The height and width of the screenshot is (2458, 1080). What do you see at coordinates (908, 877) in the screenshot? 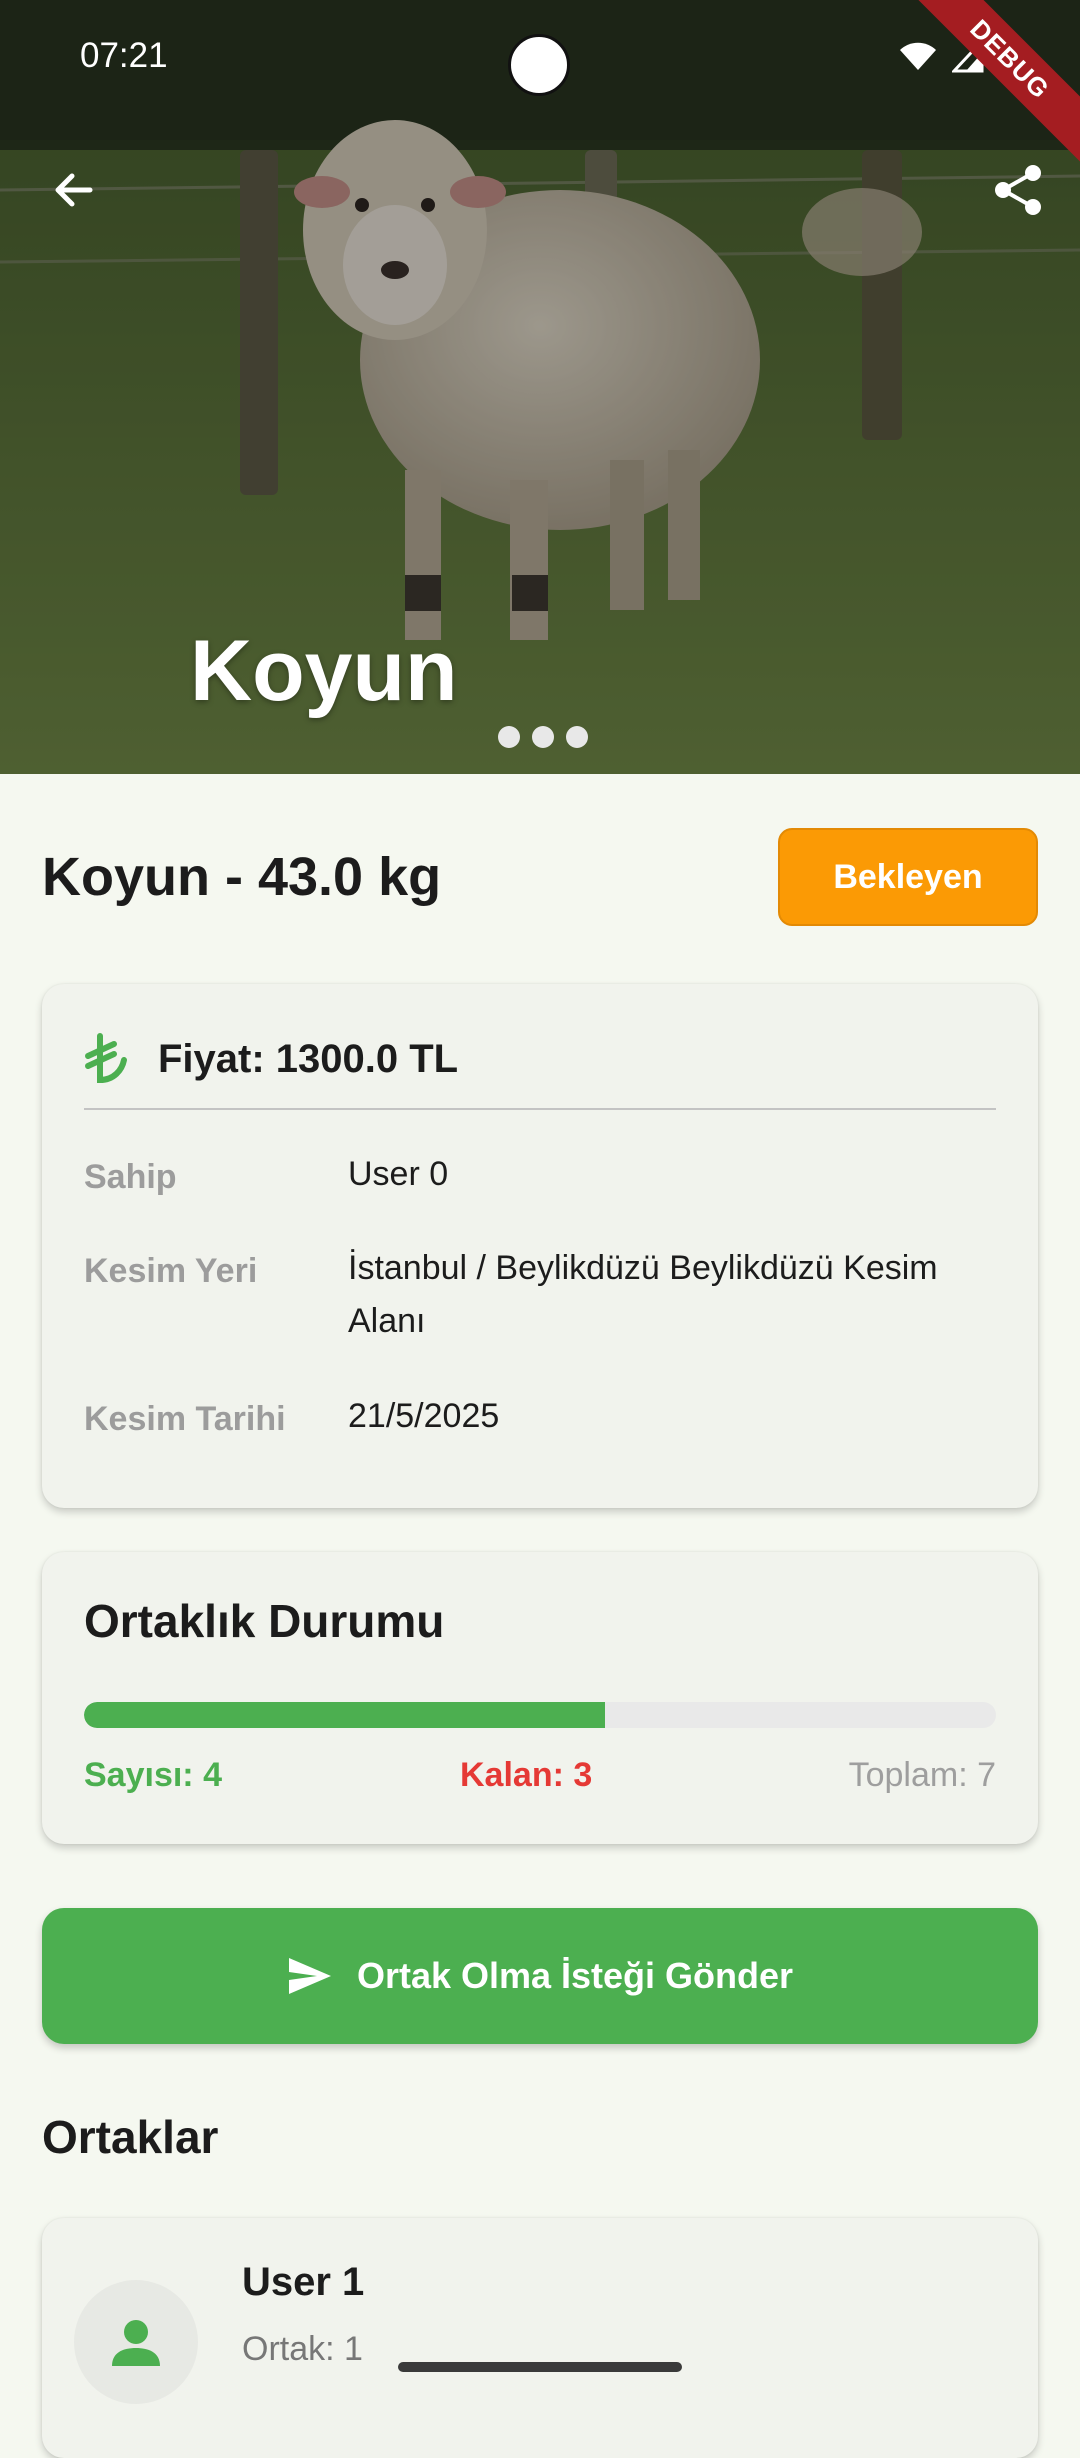
I see `status-badge: Bekleyen` at bounding box center [908, 877].